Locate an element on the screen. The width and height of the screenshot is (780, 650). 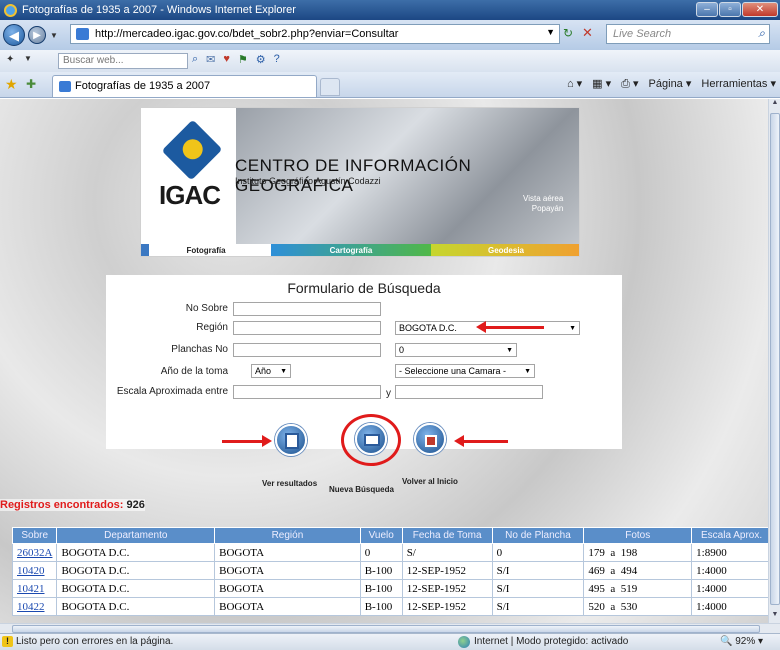
zoom-level: 🔍 92% ▾ is located at coordinates (741, 641).